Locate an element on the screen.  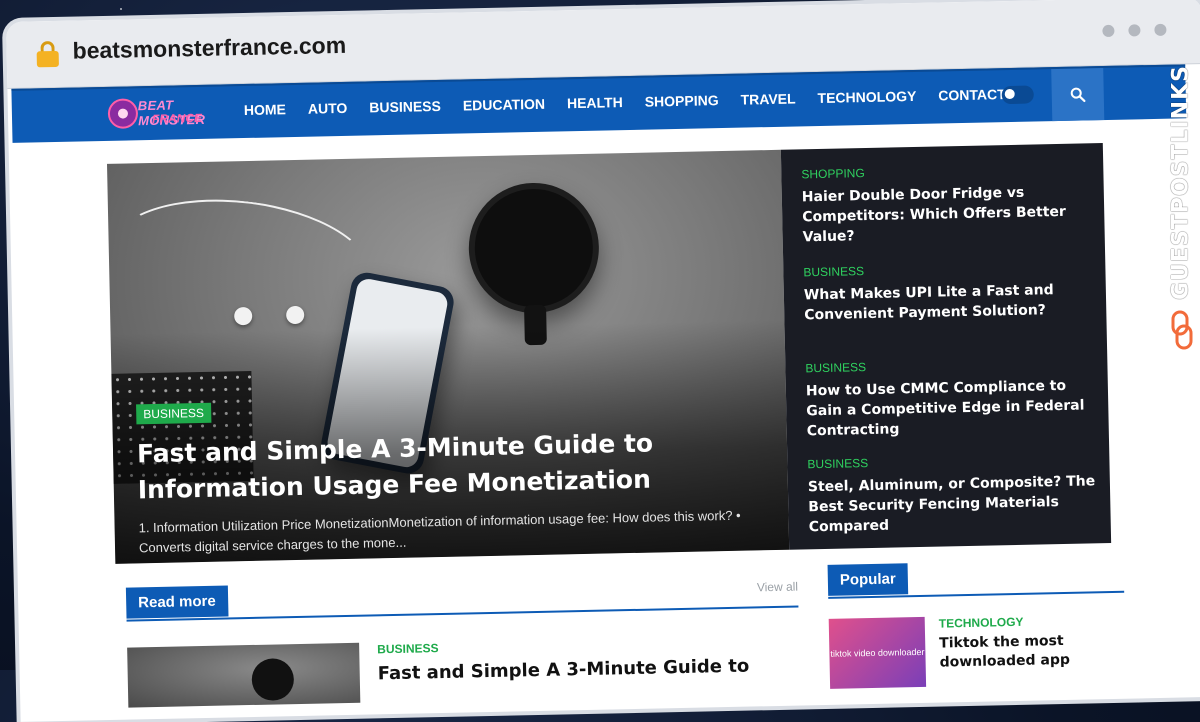
popular-thumbnail: tiktok video downloader is located at coordinates (877, 652).